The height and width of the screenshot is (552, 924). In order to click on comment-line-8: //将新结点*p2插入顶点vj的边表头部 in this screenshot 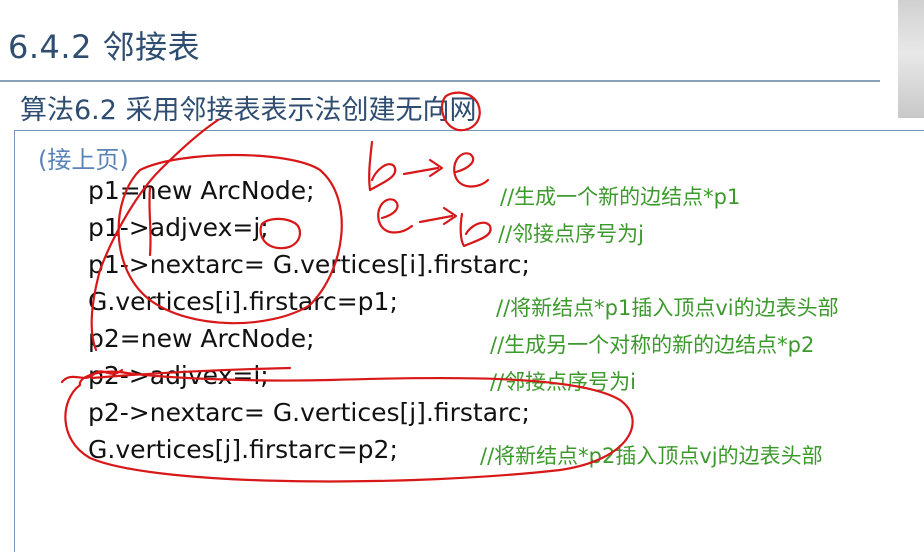, I will do `click(651, 456)`.